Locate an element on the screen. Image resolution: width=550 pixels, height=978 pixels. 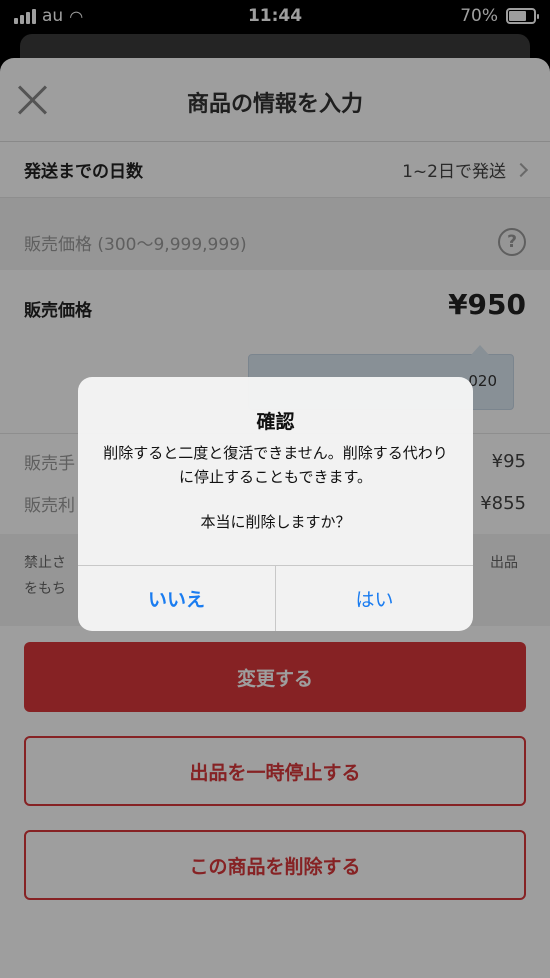
dialog-confirm-question: 本当に削除しますか？ is located at coordinates (275, 522).